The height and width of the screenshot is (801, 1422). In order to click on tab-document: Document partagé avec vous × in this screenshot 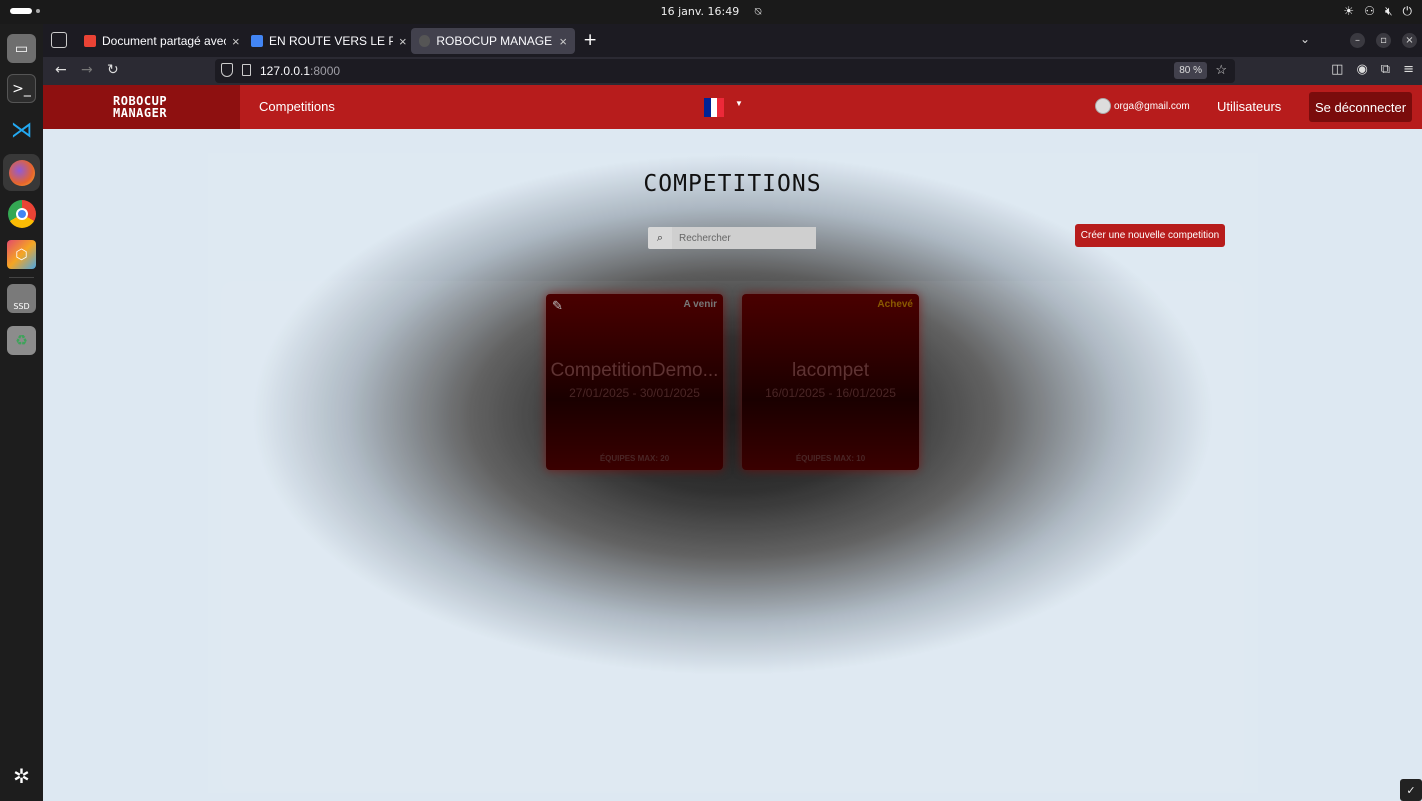, I will do `click(162, 41)`.